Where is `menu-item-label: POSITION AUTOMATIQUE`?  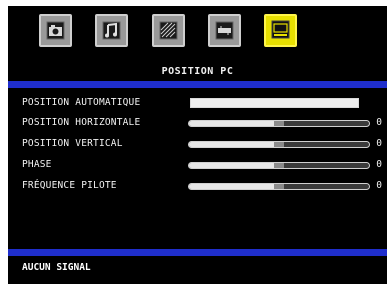
menu-item-label: POSITION AUTOMATIQUE is located at coordinates (81, 102).